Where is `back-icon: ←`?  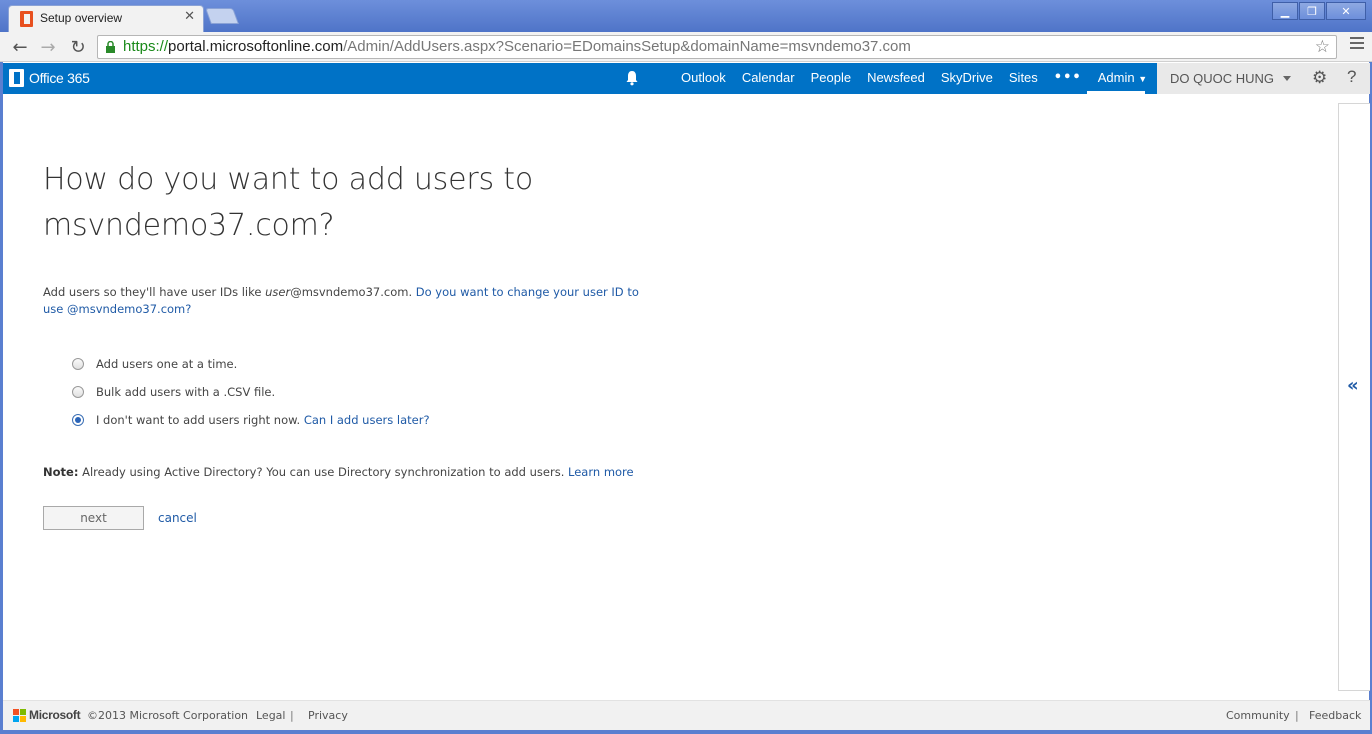
back-icon: ← is located at coordinates (20, 47).